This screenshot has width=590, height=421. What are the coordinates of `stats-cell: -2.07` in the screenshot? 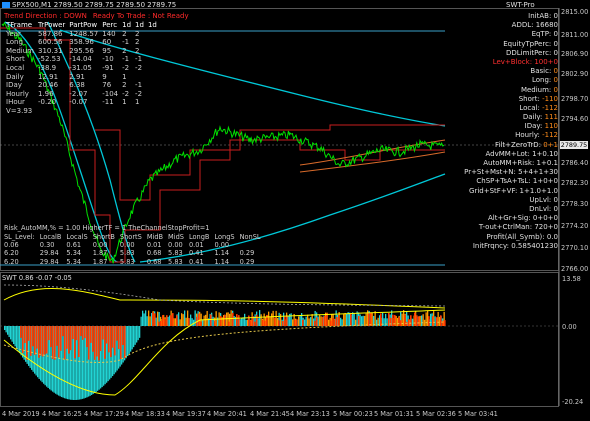 It's located at (78, 93).